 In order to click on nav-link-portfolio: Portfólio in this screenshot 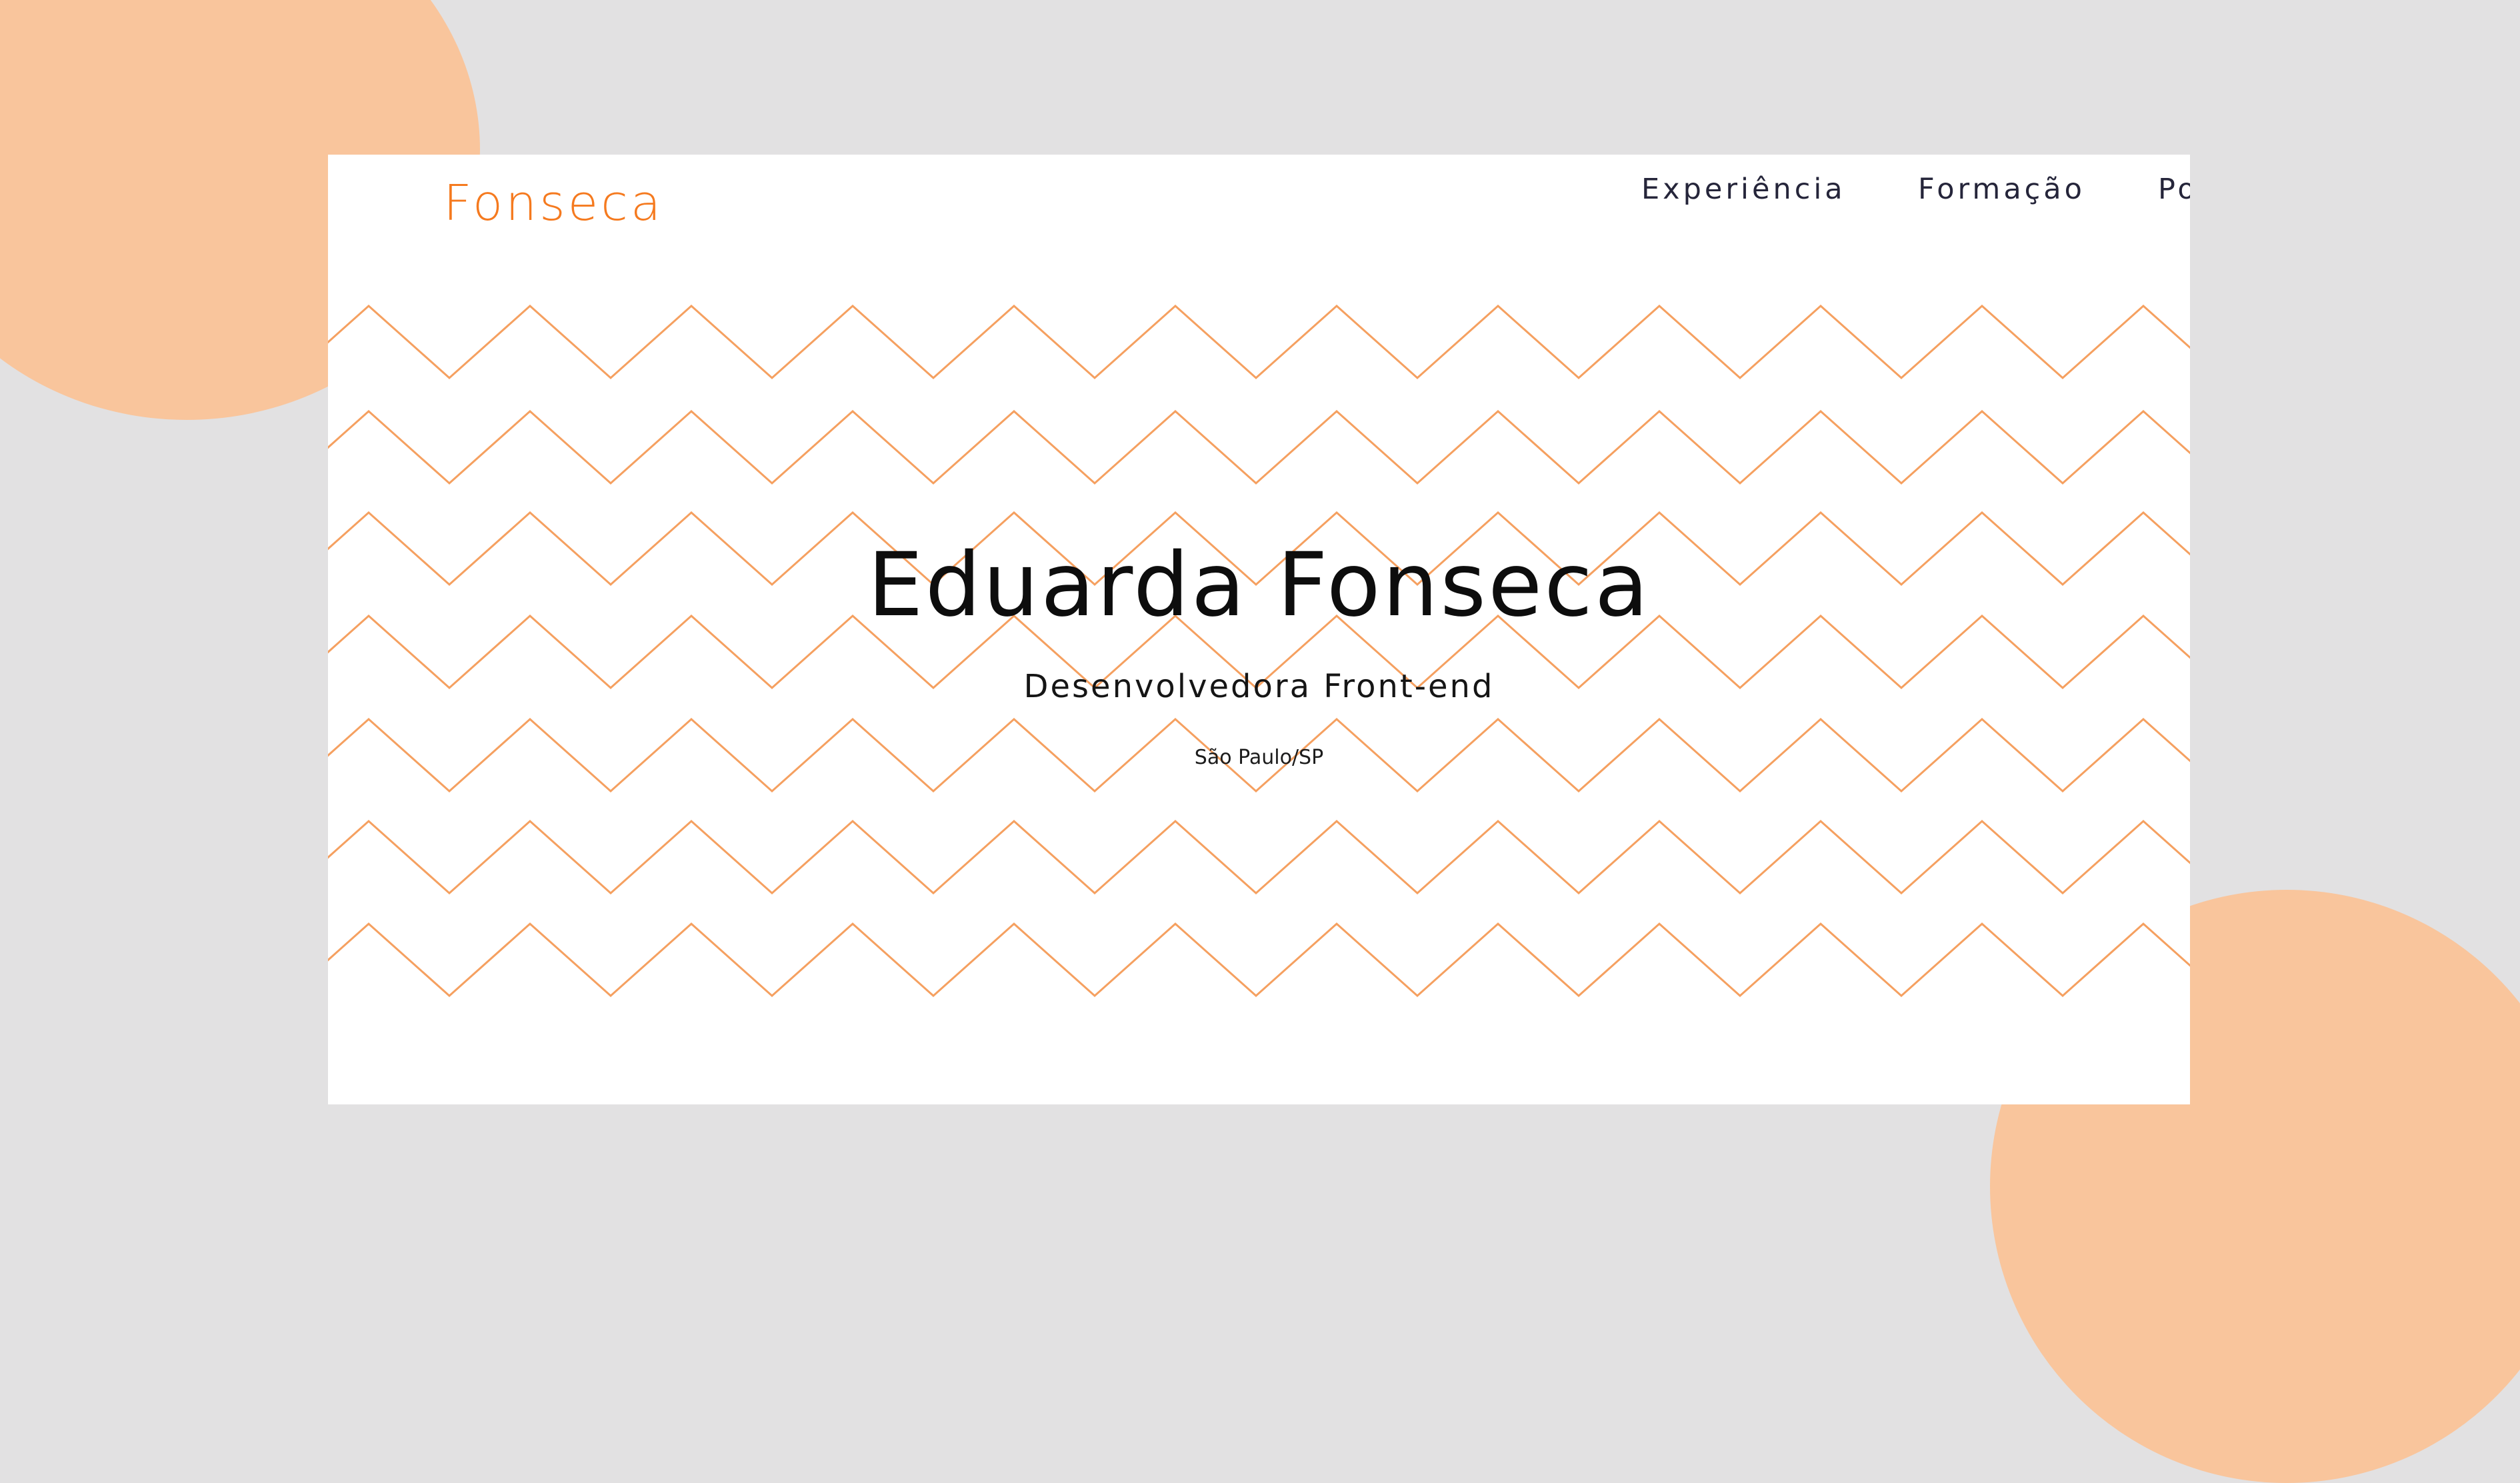, I will do `click(2174, 190)`.